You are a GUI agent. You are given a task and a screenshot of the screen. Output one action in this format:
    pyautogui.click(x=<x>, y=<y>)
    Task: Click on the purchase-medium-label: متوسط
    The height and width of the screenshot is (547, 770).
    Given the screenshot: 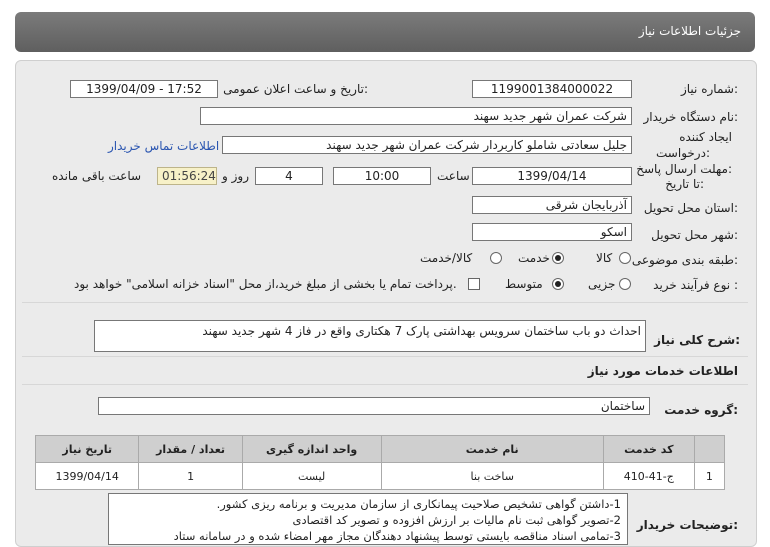 What is the action you would take?
    pyautogui.click(x=524, y=284)
    